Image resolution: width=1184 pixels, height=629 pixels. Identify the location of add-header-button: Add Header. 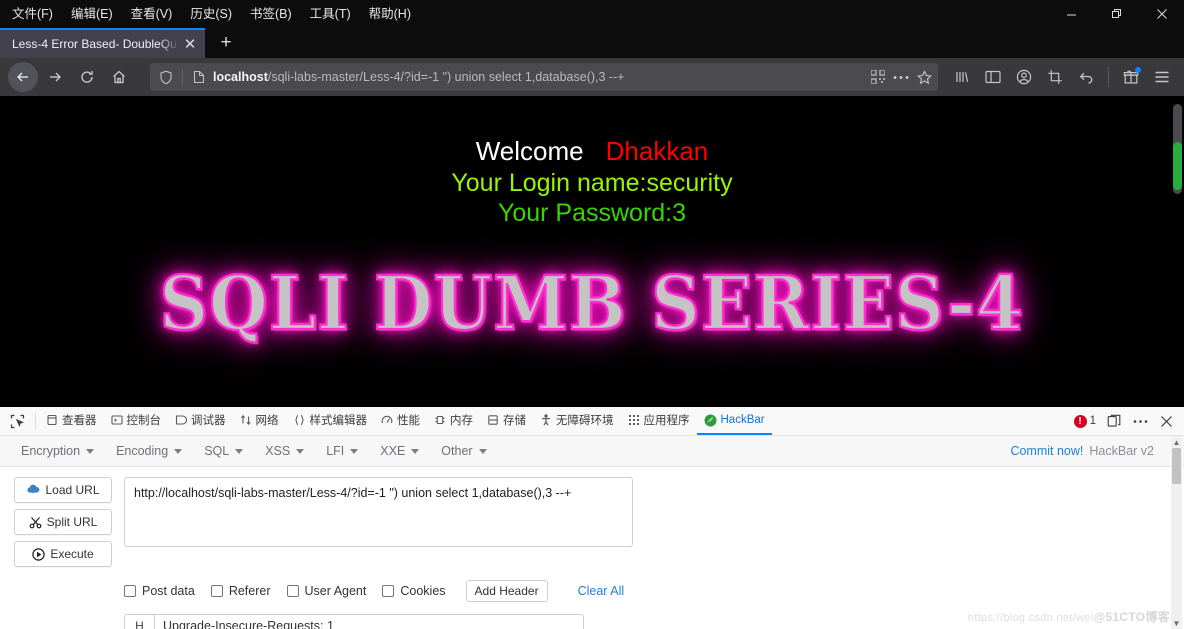
(506, 591).